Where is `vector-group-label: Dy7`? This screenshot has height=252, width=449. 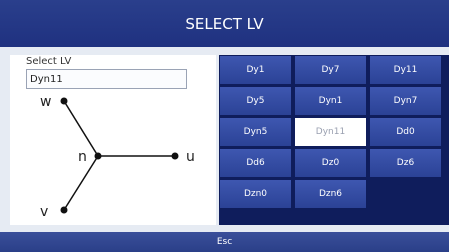
vector-group-label: Dy7 is located at coordinates (330, 70).